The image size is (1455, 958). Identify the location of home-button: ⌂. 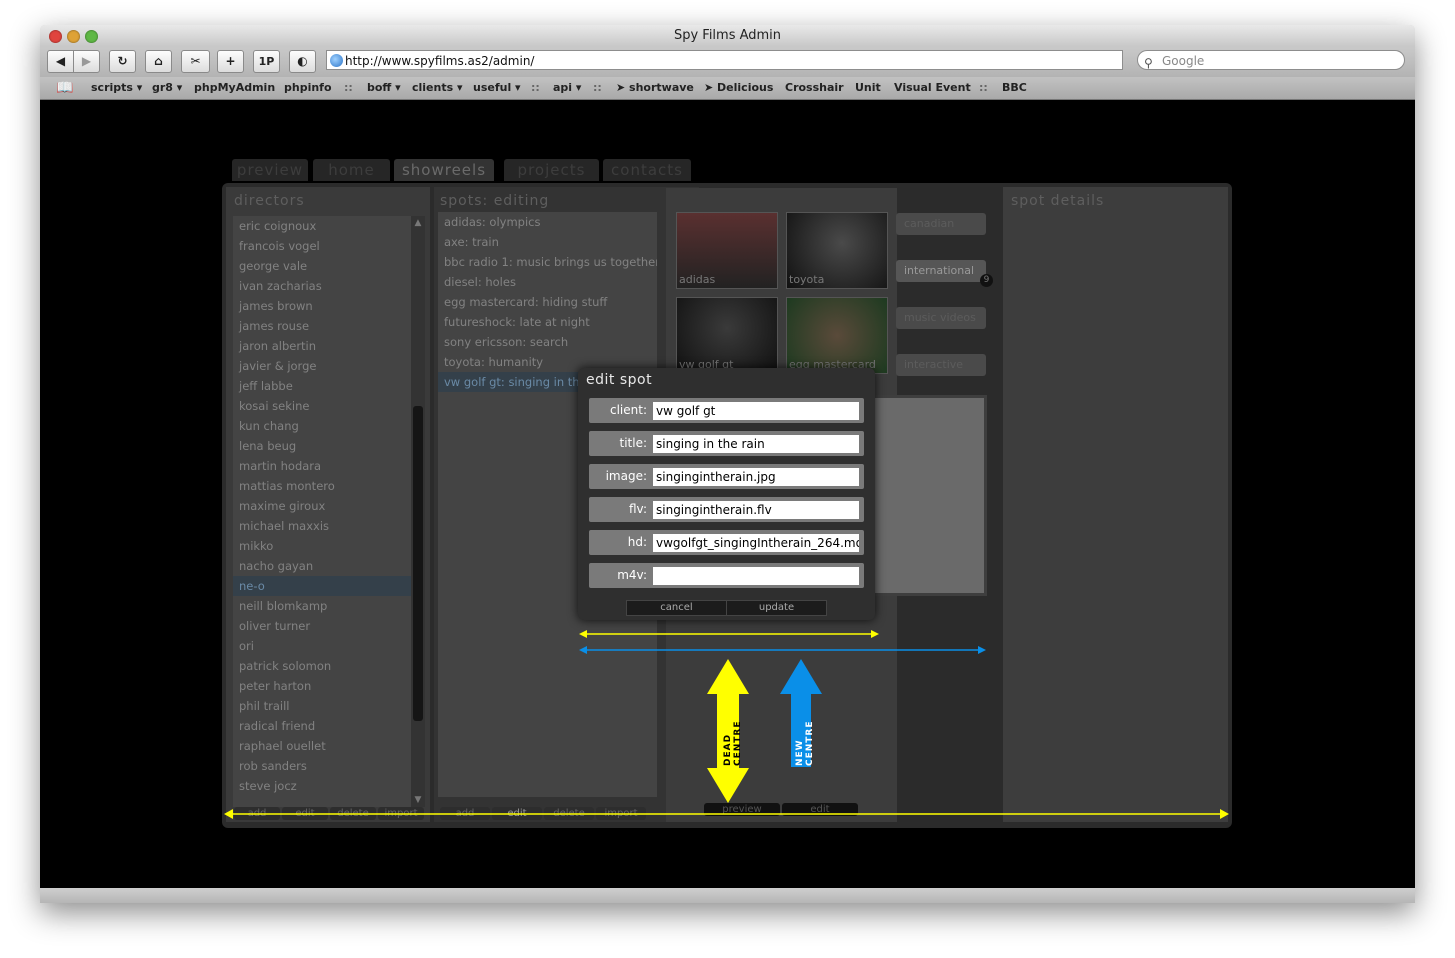
(158, 61).